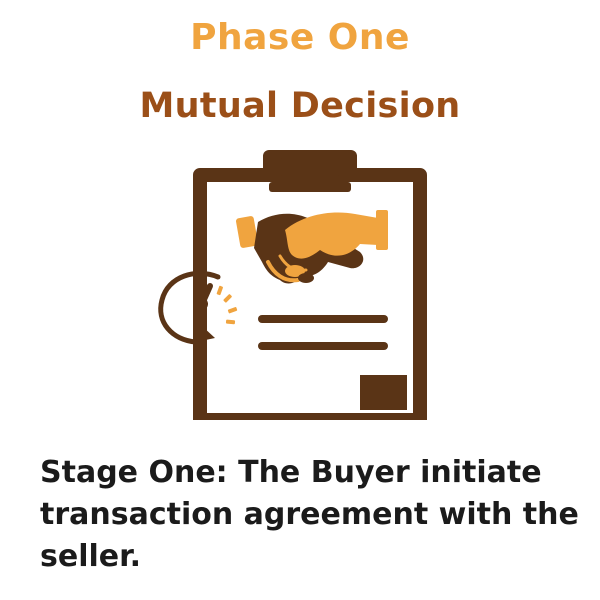 This screenshot has height=600, width=600. What do you see at coordinates (300, 106) in the screenshot?
I see `phase-subtitle: Mutual Decision` at bounding box center [300, 106].